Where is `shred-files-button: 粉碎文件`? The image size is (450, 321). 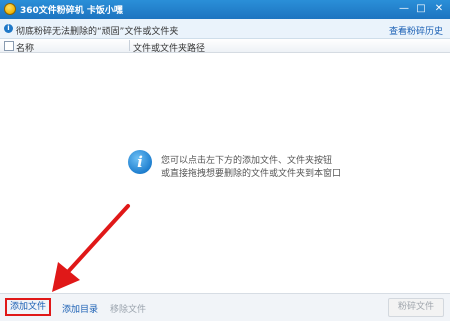 shred-files-button: 粉碎文件 is located at coordinates (416, 307).